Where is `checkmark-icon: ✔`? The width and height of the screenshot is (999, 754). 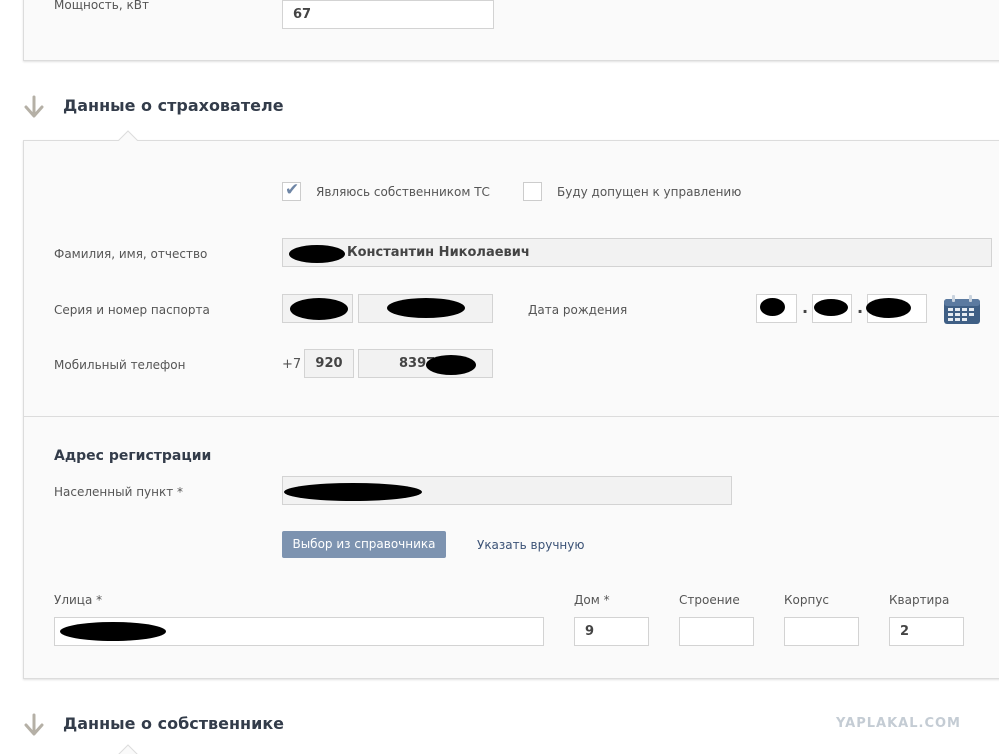
checkmark-icon: ✔ is located at coordinates (292, 190).